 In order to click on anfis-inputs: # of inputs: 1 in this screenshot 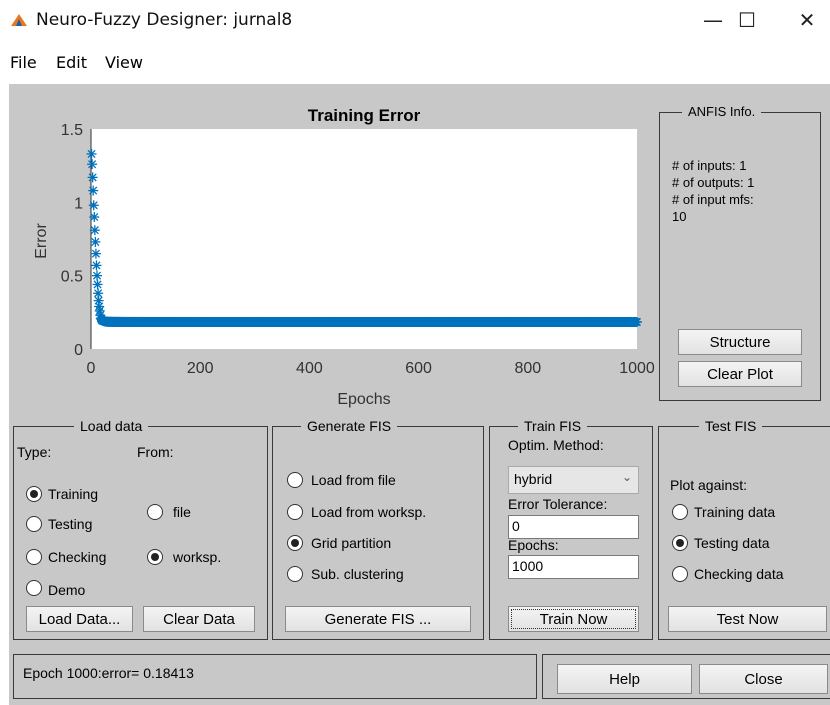, I will do `click(709, 165)`.